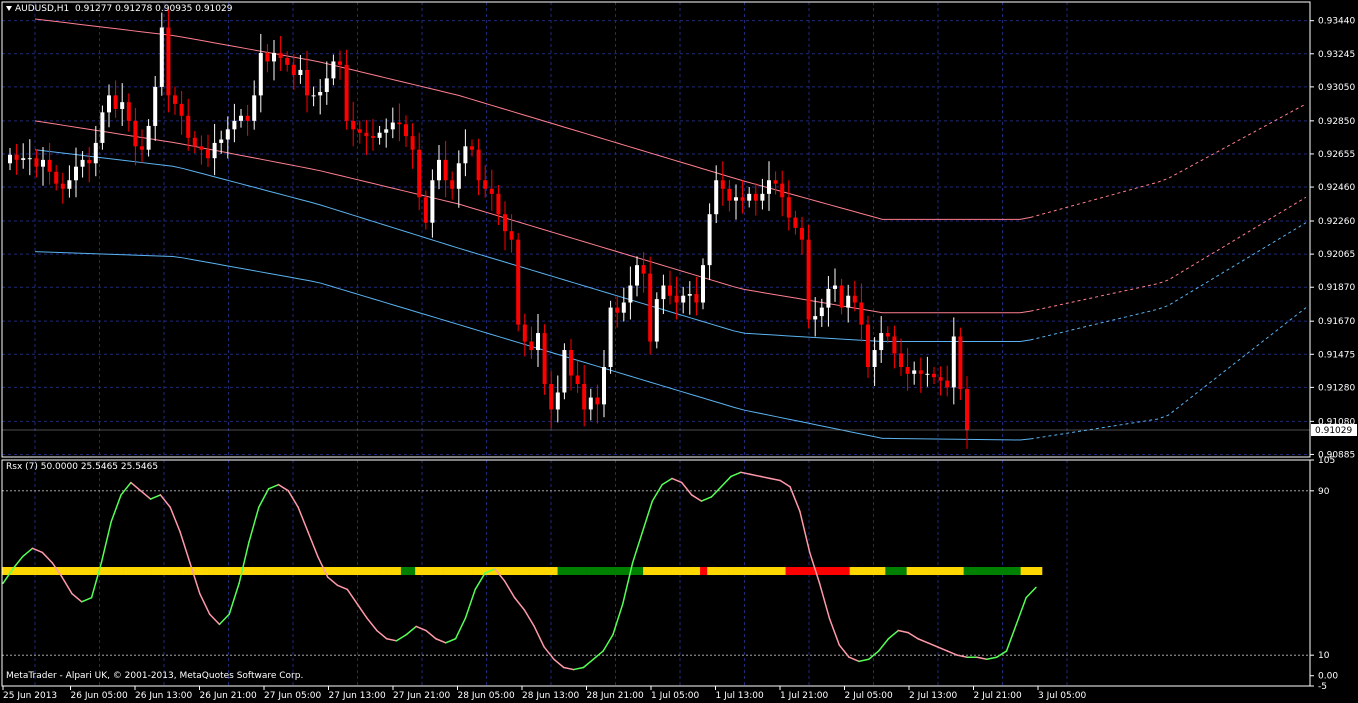  What do you see at coordinates (421, 696) in the screenshot?
I see `time-tick-label: 27 Jun 21:00` at bounding box center [421, 696].